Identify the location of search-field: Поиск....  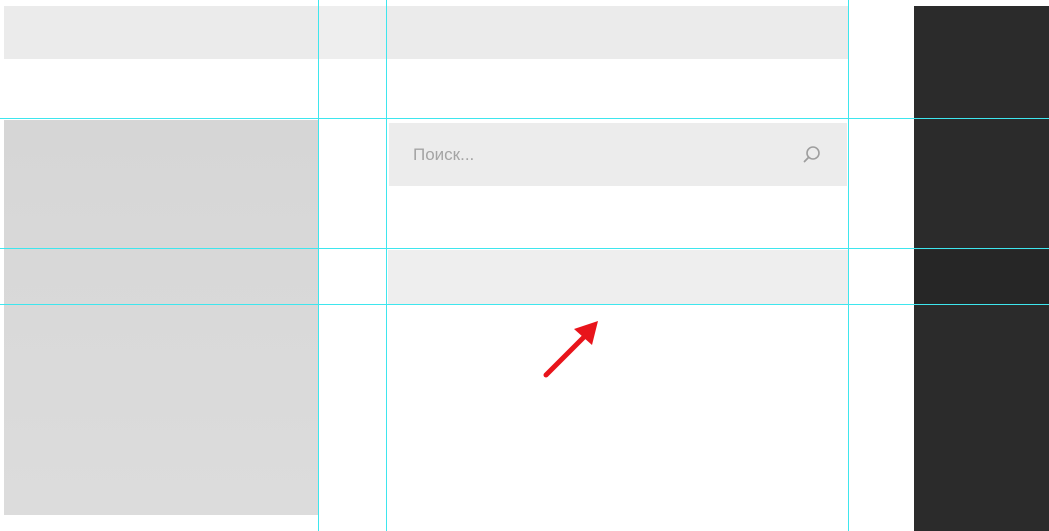
(618, 154).